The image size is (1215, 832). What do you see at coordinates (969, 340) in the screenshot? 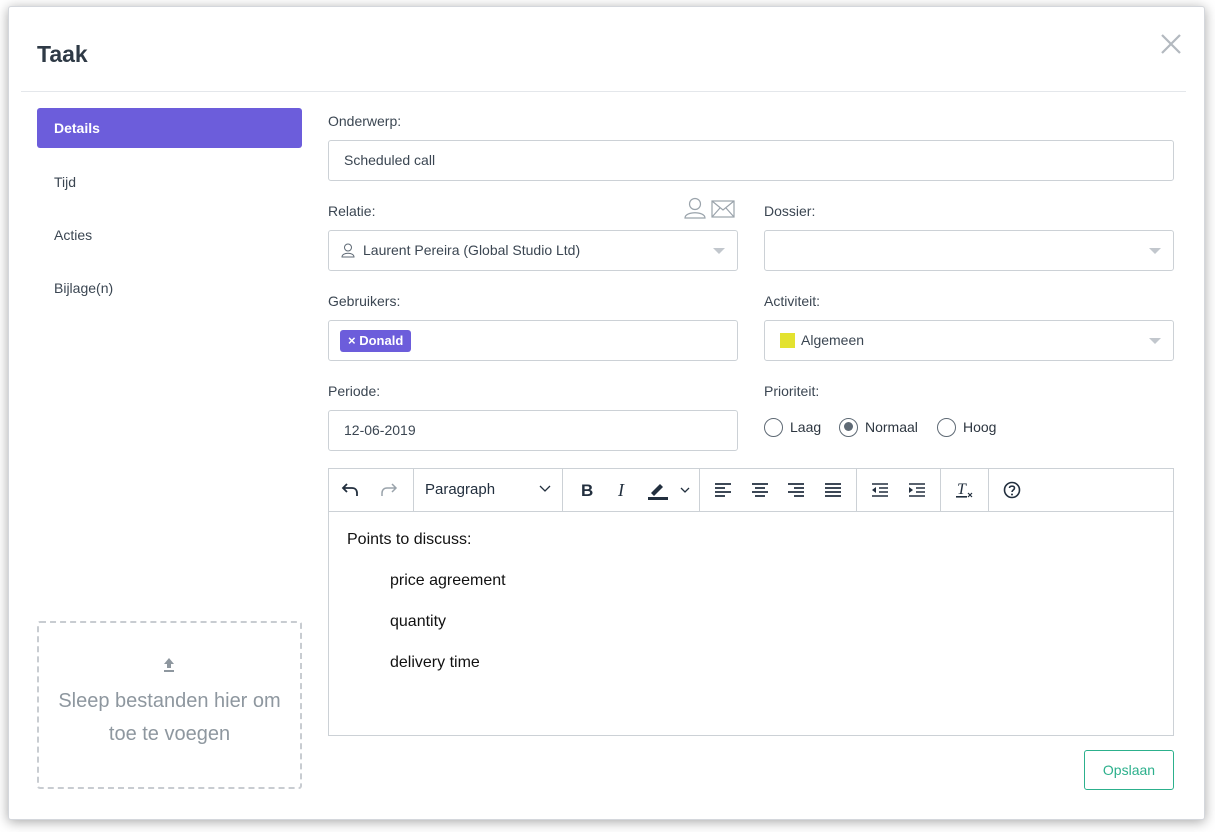
I see `activiteit-select: Algemeen` at bounding box center [969, 340].